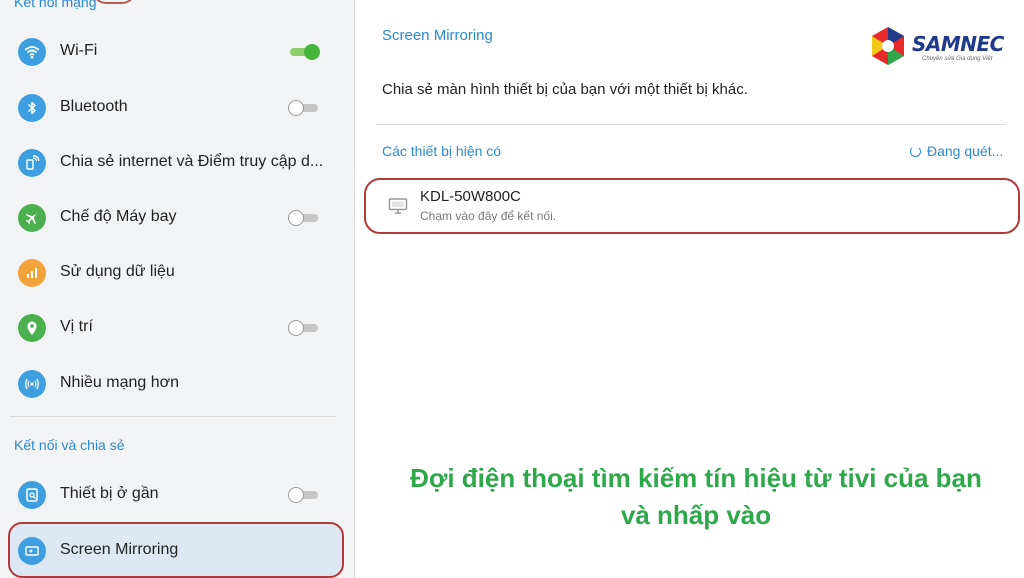  I want to click on more-networks-icon, so click(32, 384).